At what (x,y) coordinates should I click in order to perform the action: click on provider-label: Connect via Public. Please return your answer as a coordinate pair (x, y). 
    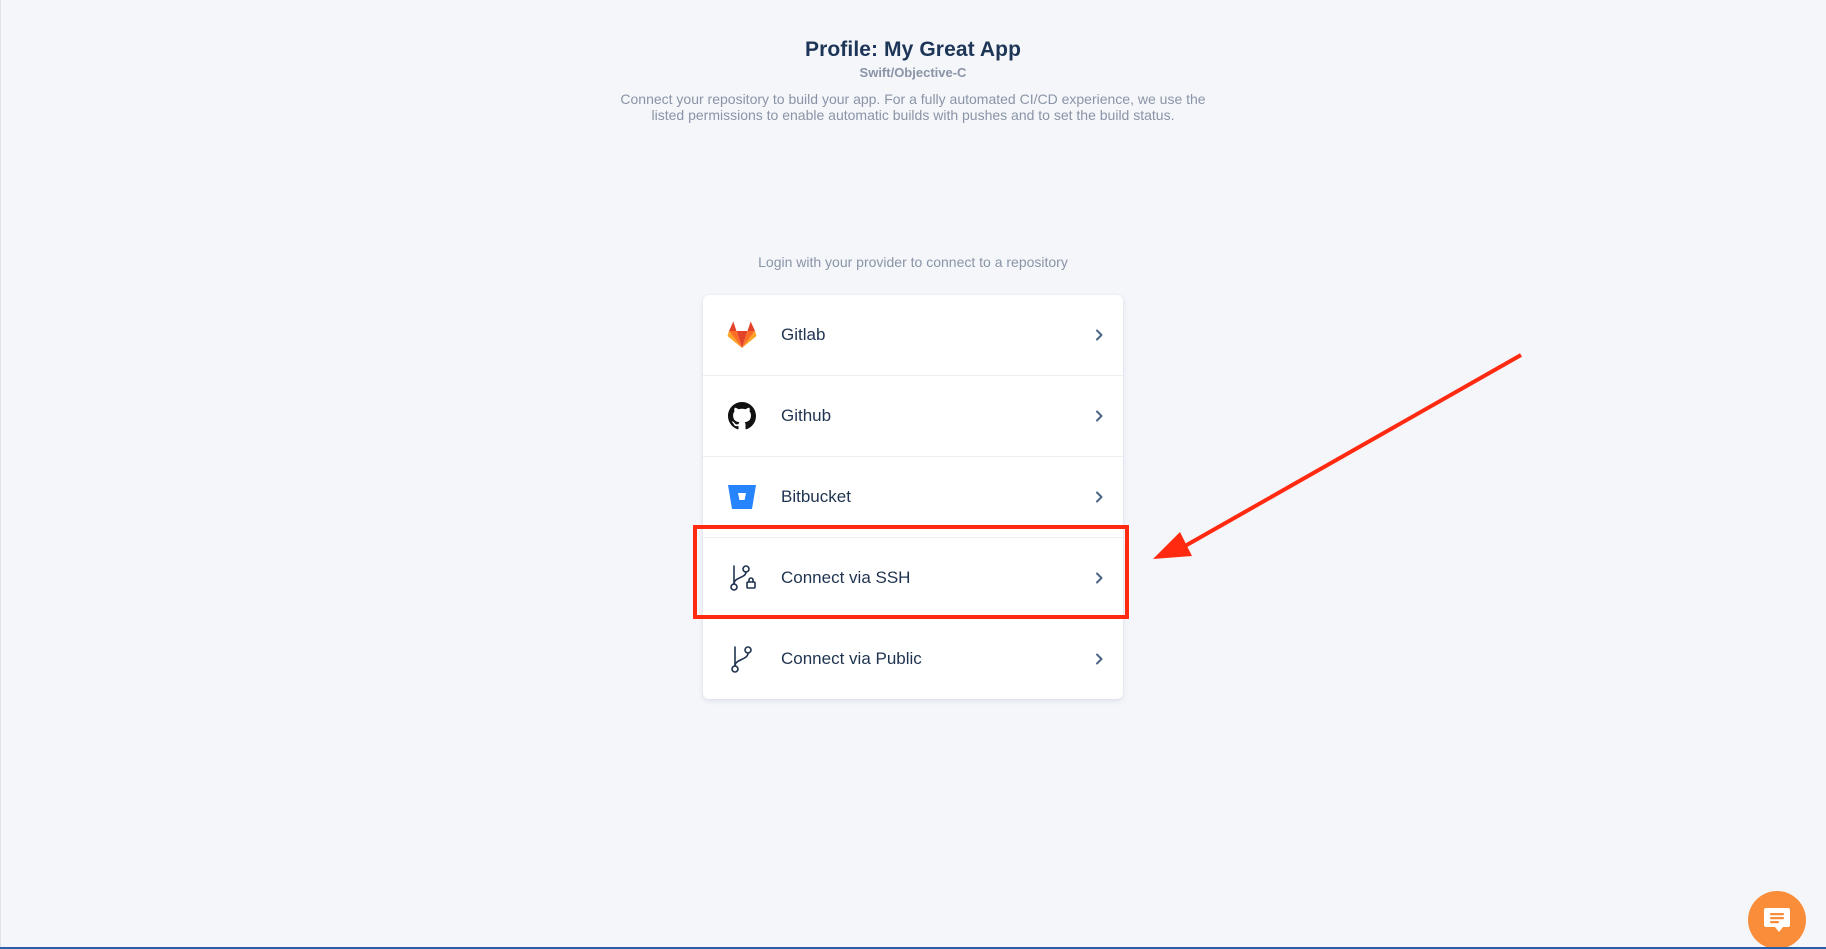
    Looking at the image, I should click on (851, 658).